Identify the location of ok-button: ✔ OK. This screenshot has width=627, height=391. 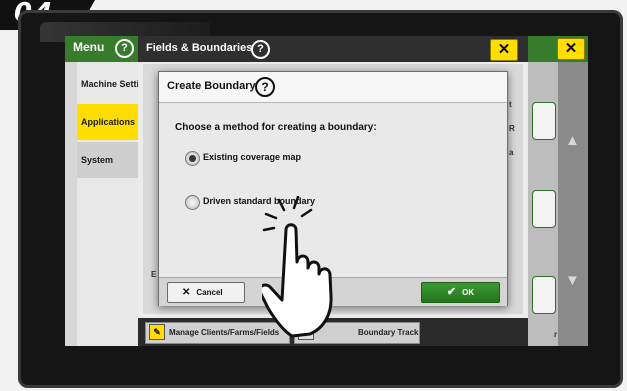
(460, 292).